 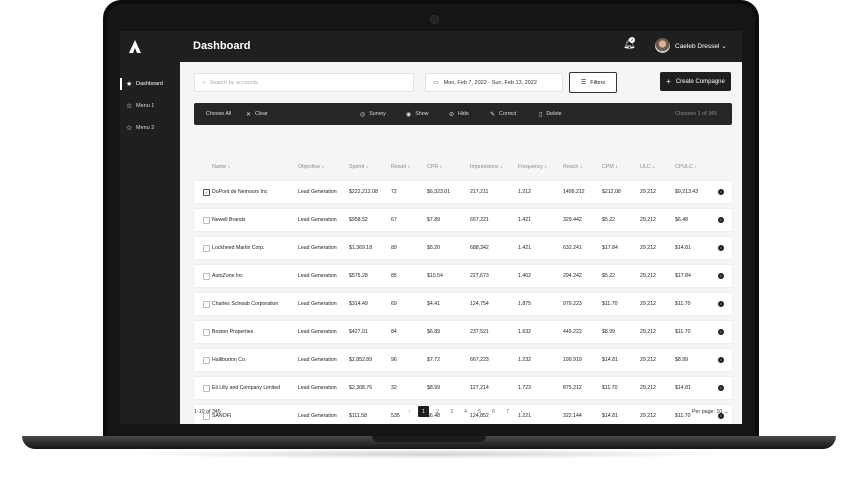 What do you see at coordinates (696, 114) in the screenshot?
I see `selection-count: Choosen 1 of 345` at bounding box center [696, 114].